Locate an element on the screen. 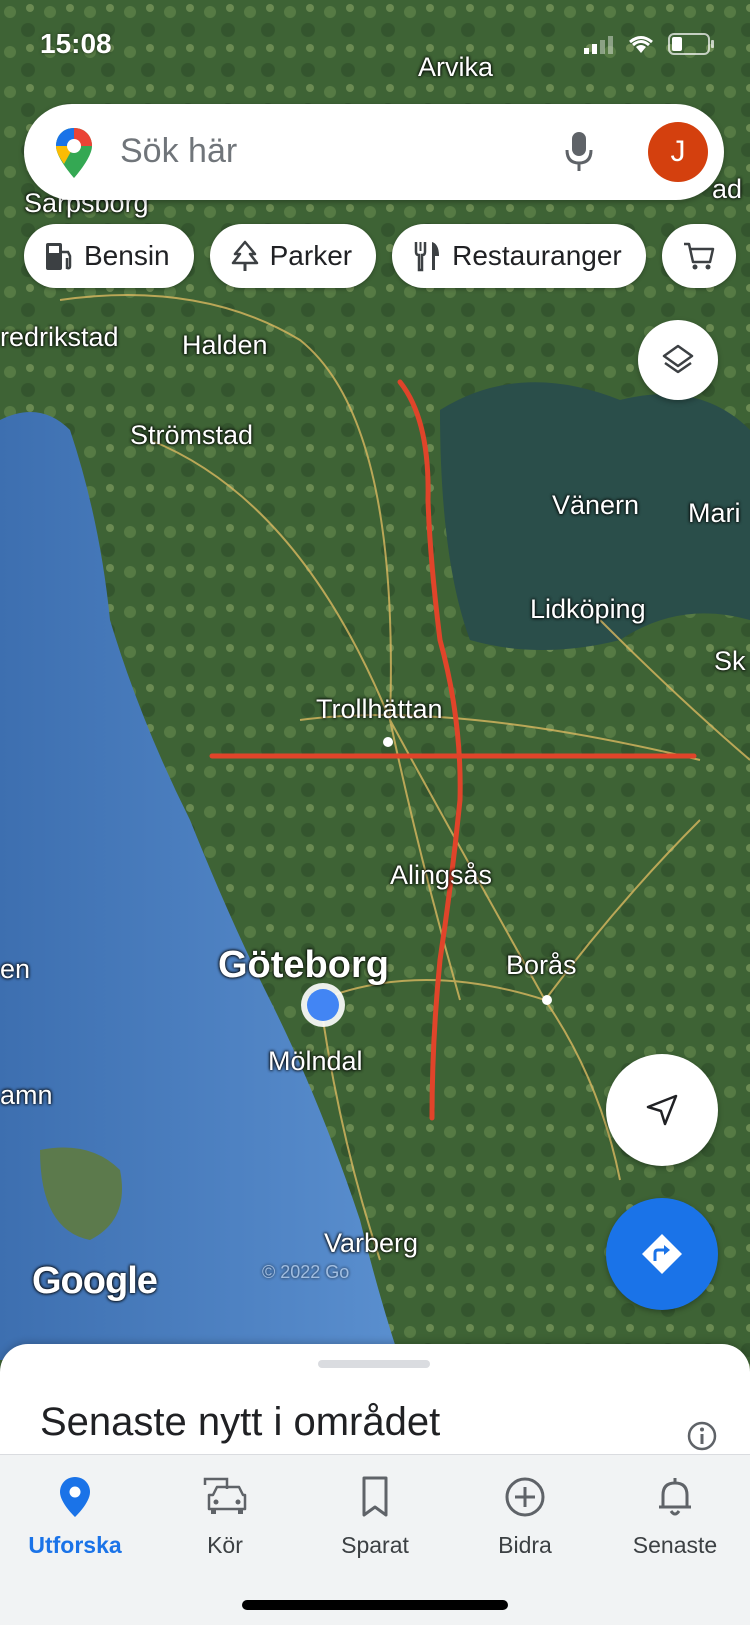 This screenshot has height=1625, width=750. chip-shopping is located at coordinates (698, 256).